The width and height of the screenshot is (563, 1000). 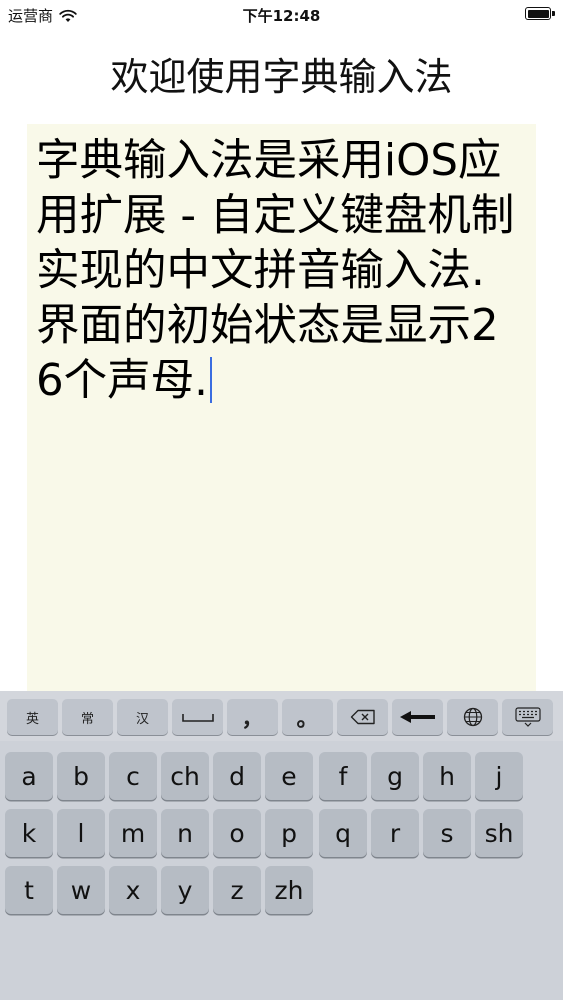 I want to click on keyboard-toolbar: 英 常 汉 ， 。, so click(x=281, y=716).